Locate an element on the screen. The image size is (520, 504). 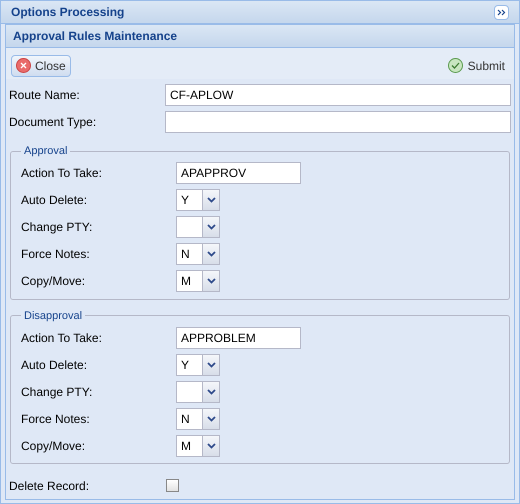
text-field is located at coordinates (338, 121).